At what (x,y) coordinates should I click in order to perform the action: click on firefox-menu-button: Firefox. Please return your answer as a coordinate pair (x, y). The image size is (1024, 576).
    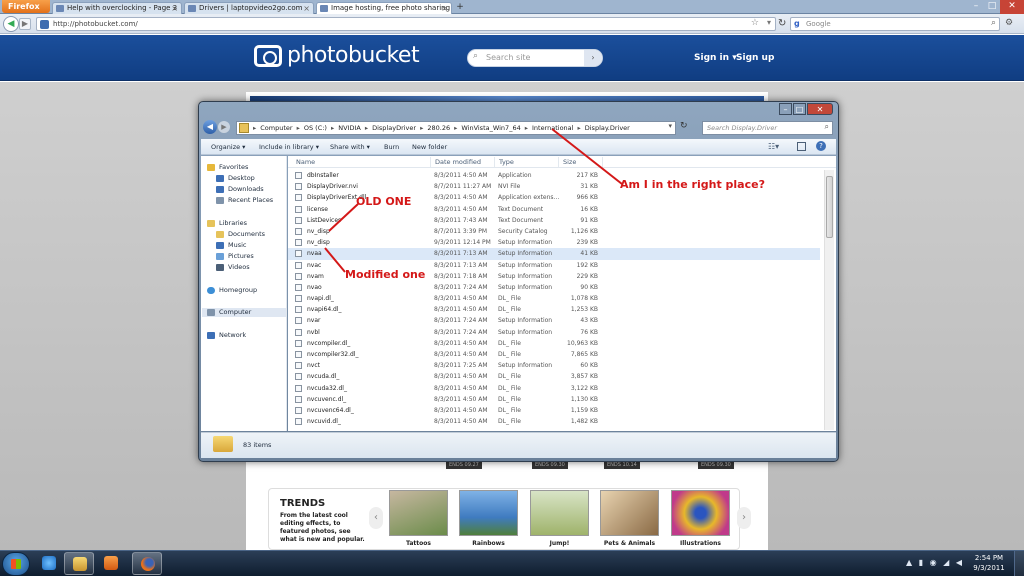
    Looking at the image, I should click on (26, 6).